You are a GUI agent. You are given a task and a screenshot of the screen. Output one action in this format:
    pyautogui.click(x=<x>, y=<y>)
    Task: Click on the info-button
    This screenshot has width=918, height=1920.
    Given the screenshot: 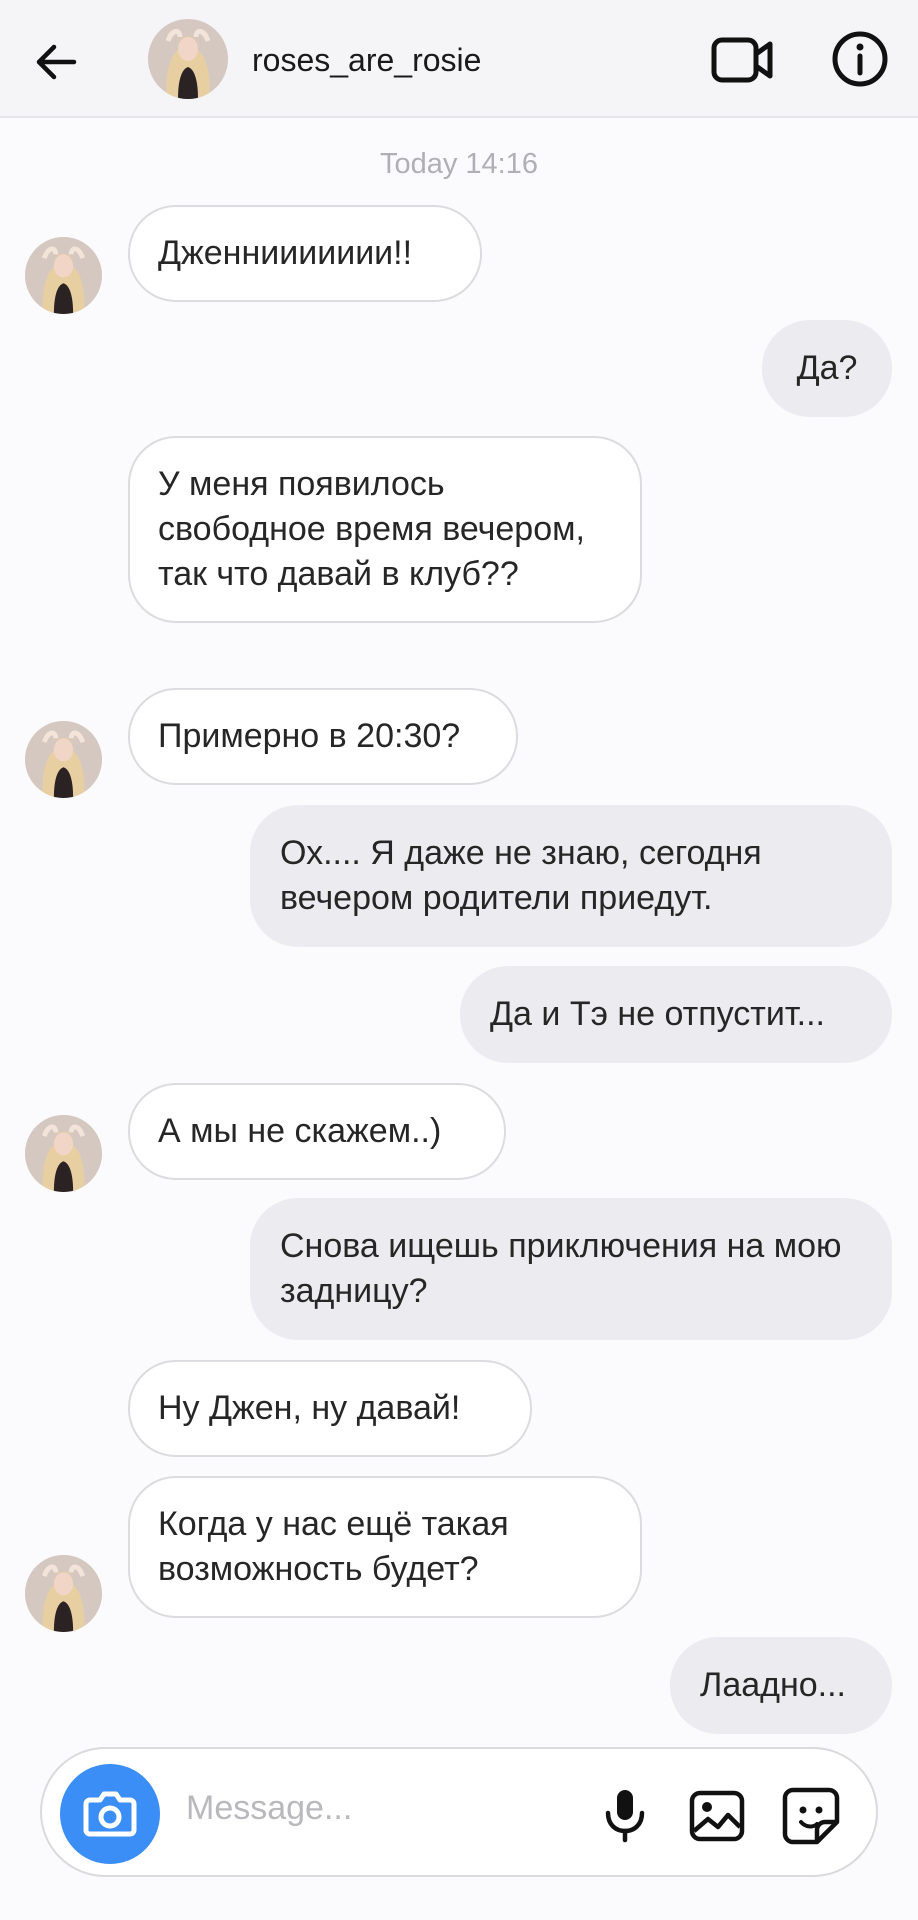 What is the action you would take?
    pyautogui.click(x=860, y=59)
    